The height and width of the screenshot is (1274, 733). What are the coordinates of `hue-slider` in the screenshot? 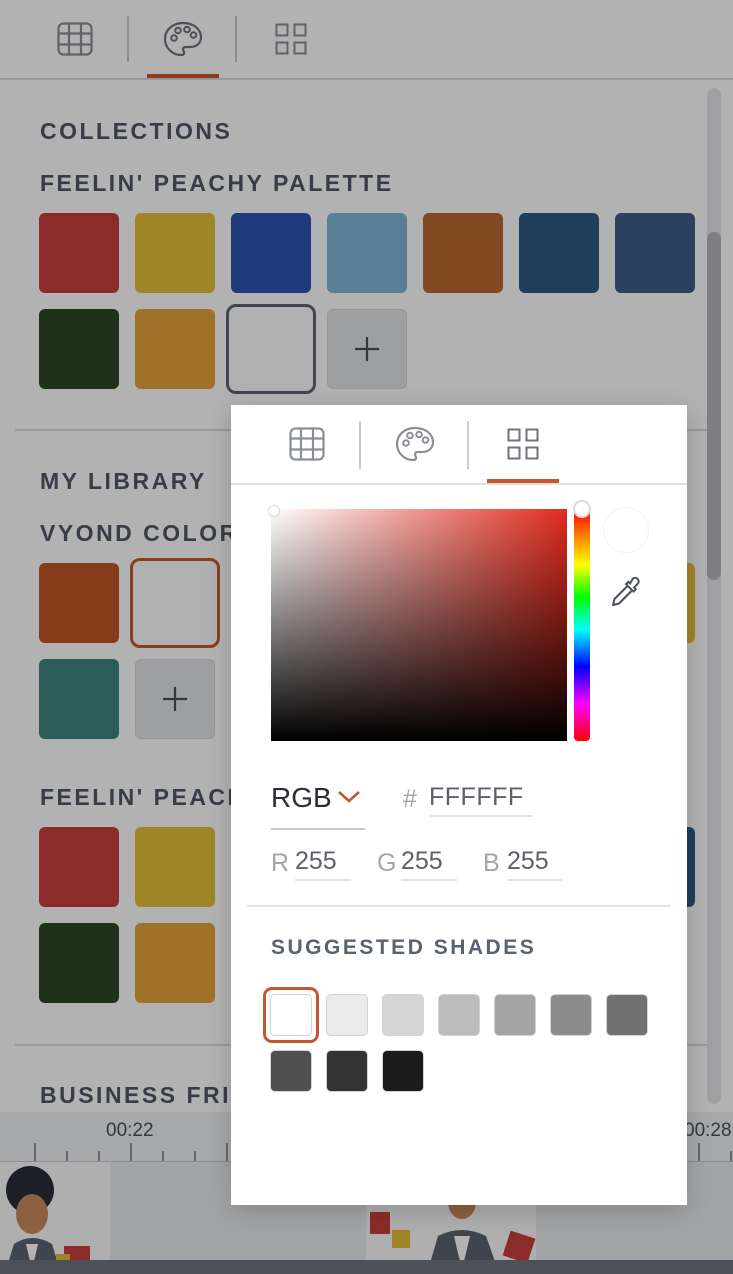 It's located at (582, 625).